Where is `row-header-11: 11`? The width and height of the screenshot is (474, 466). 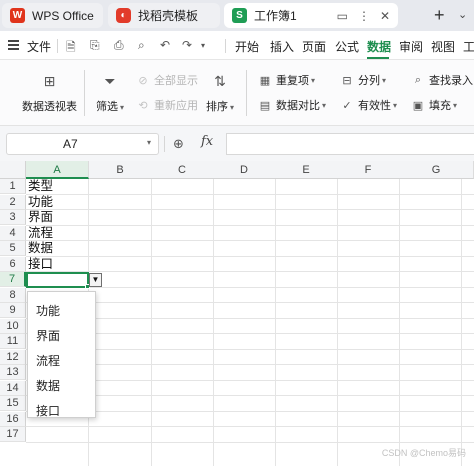
row-header-11: 11 is located at coordinates (13, 341).